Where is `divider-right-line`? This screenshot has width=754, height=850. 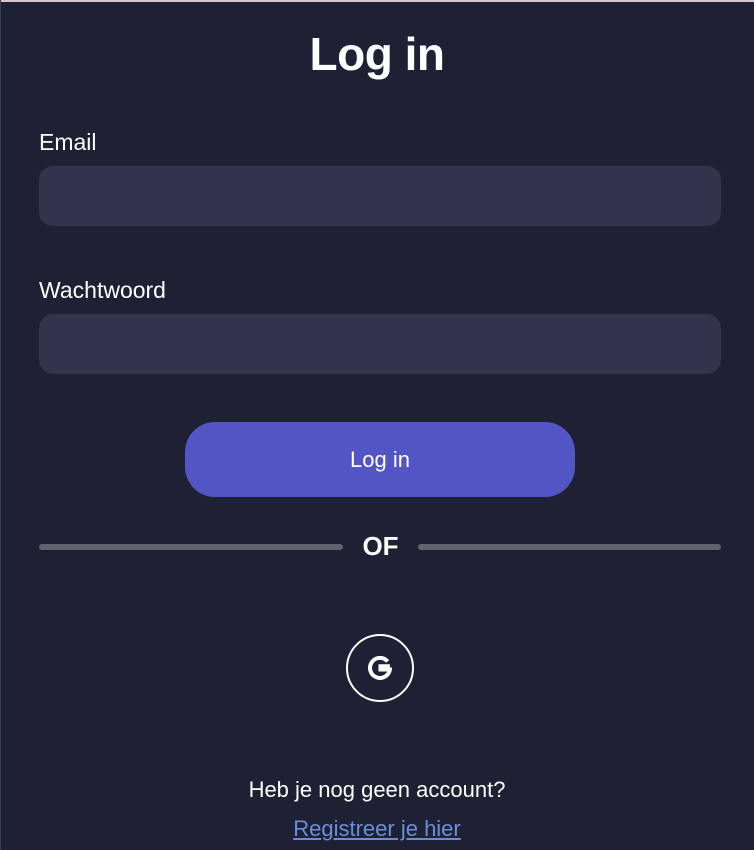 divider-right-line is located at coordinates (569, 547).